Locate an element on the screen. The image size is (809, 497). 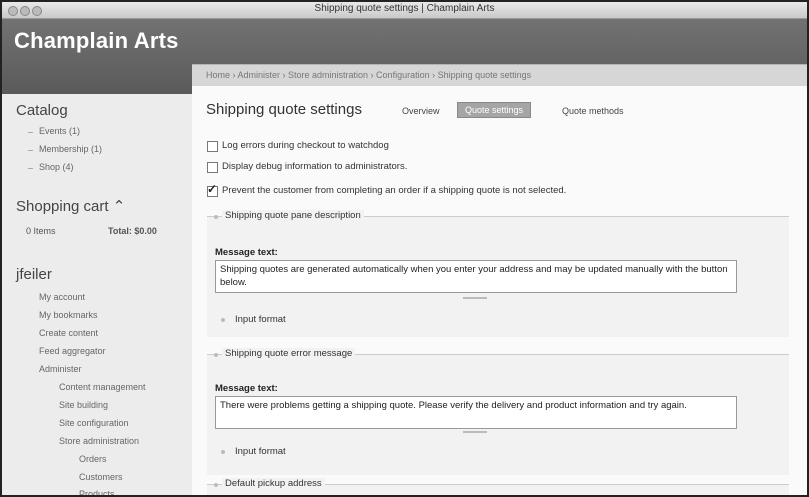
tab-quote-settings: Quote settings is located at coordinates (494, 110).